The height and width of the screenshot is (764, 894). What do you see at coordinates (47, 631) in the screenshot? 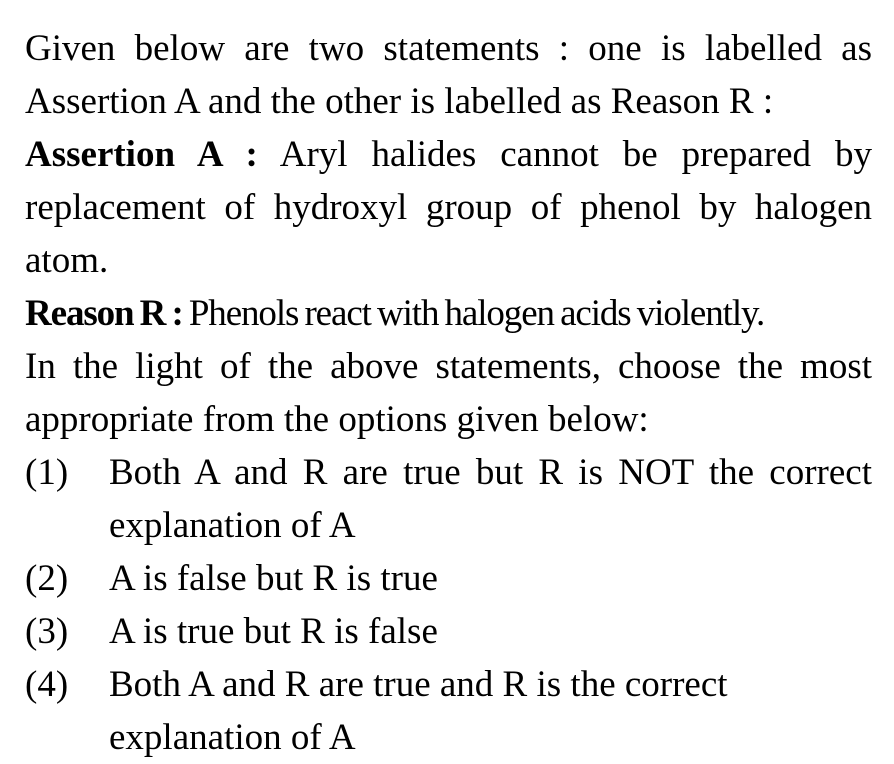
I see `option-number: (3)` at bounding box center [47, 631].